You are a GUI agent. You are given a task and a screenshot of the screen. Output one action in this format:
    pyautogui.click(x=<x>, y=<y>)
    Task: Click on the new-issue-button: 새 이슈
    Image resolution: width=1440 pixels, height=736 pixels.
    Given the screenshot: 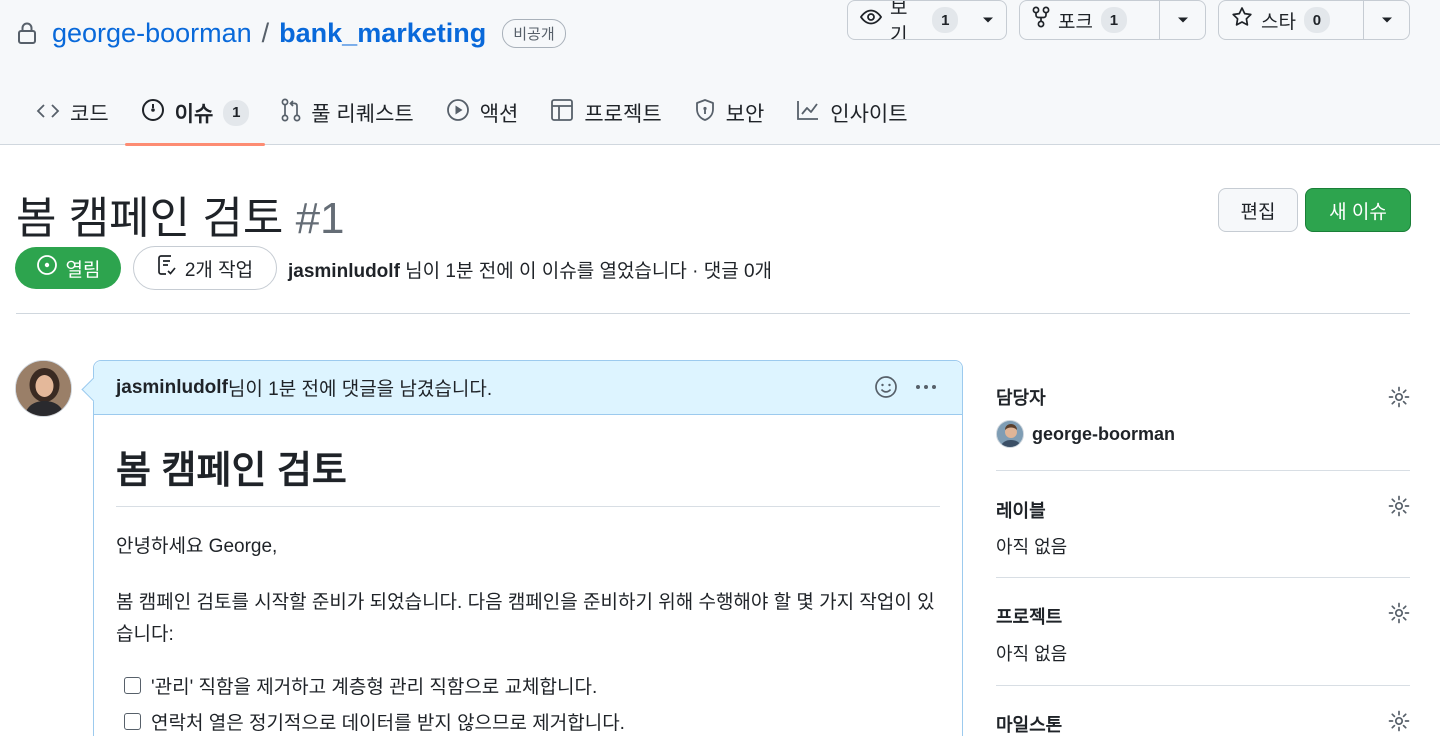 What is the action you would take?
    pyautogui.click(x=1358, y=210)
    